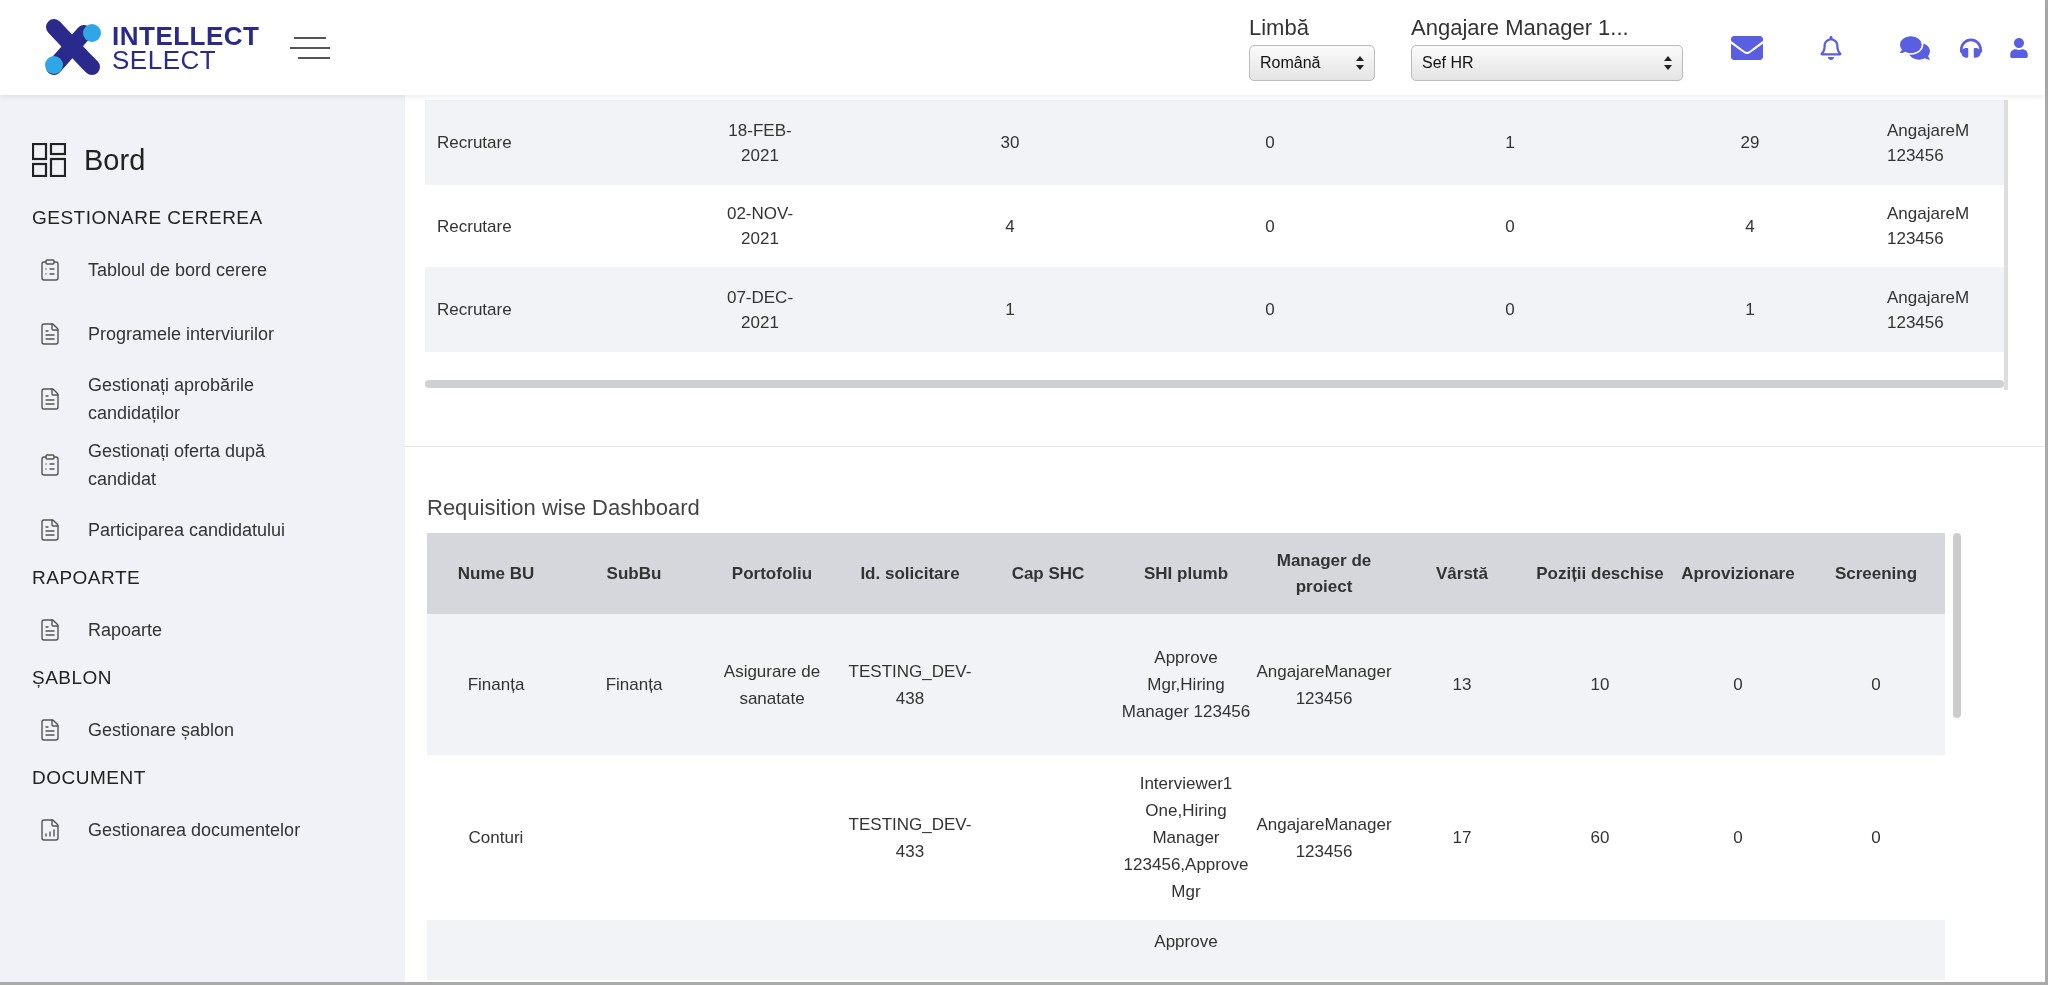  I want to click on role-select: Sef HR, so click(1547, 62).